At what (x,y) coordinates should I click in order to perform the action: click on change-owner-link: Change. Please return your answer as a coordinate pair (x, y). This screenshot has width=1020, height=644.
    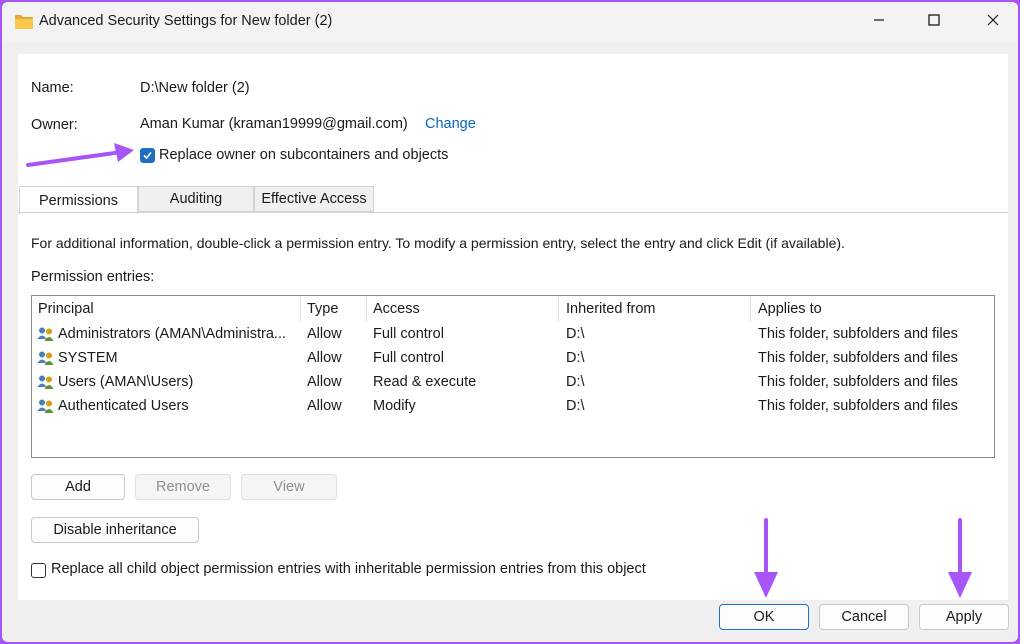
    Looking at the image, I should click on (450, 124).